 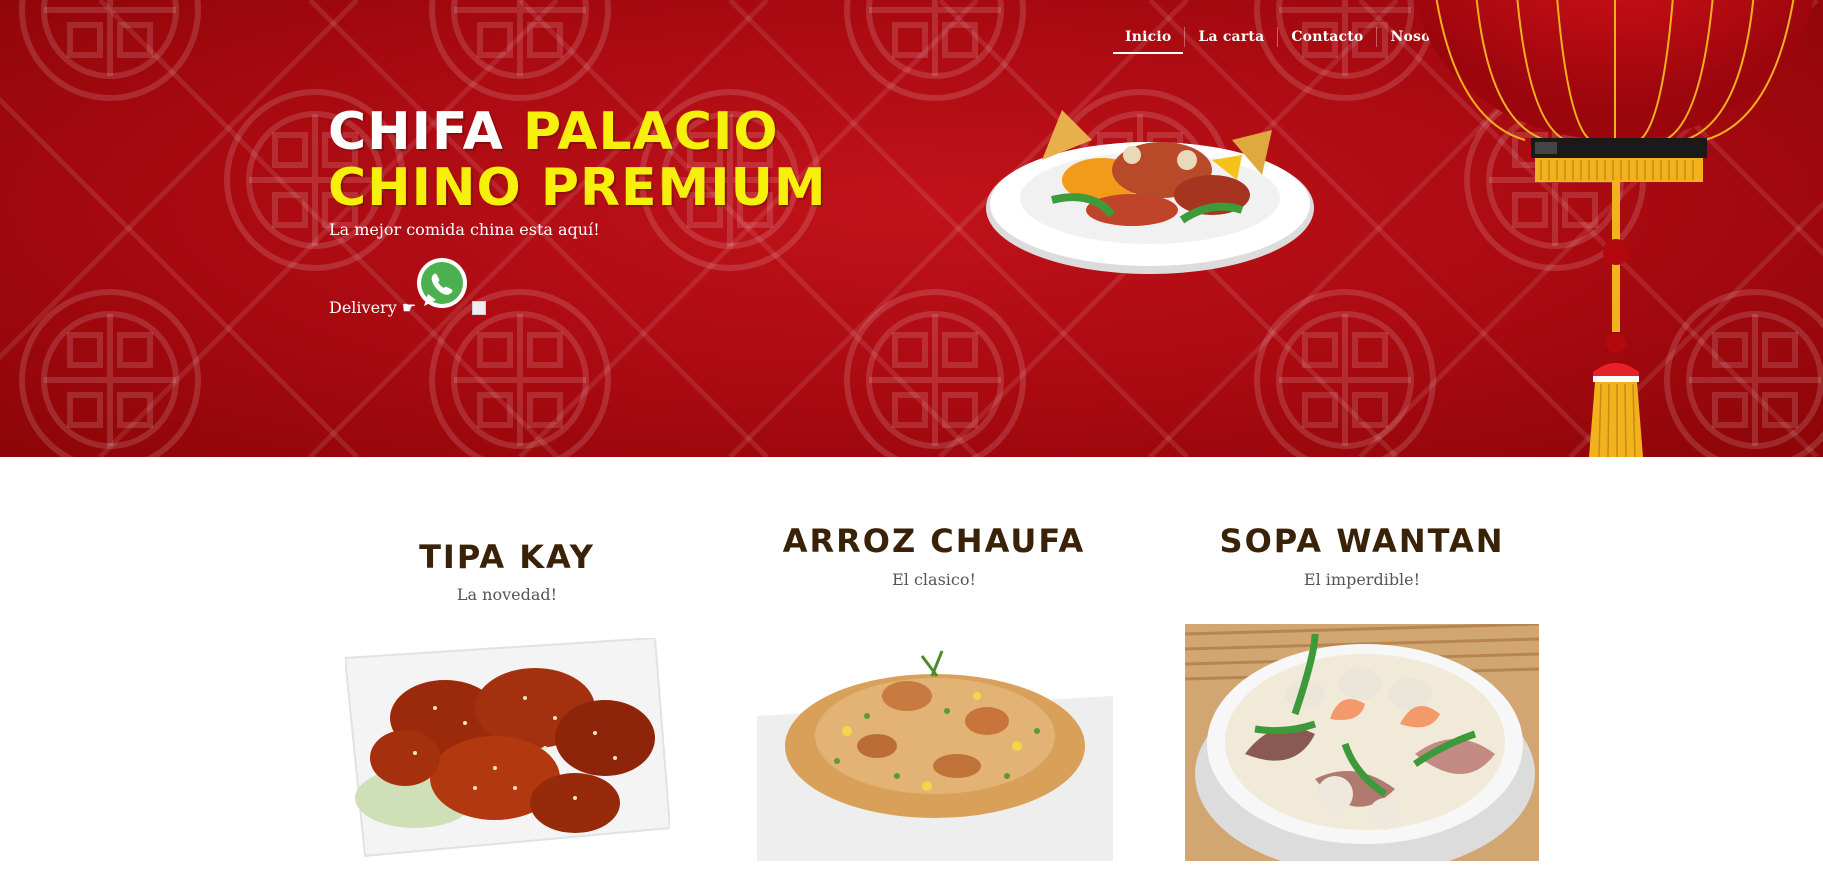 I want to click on dish-image-tipa-kay, so click(x=507, y=748).